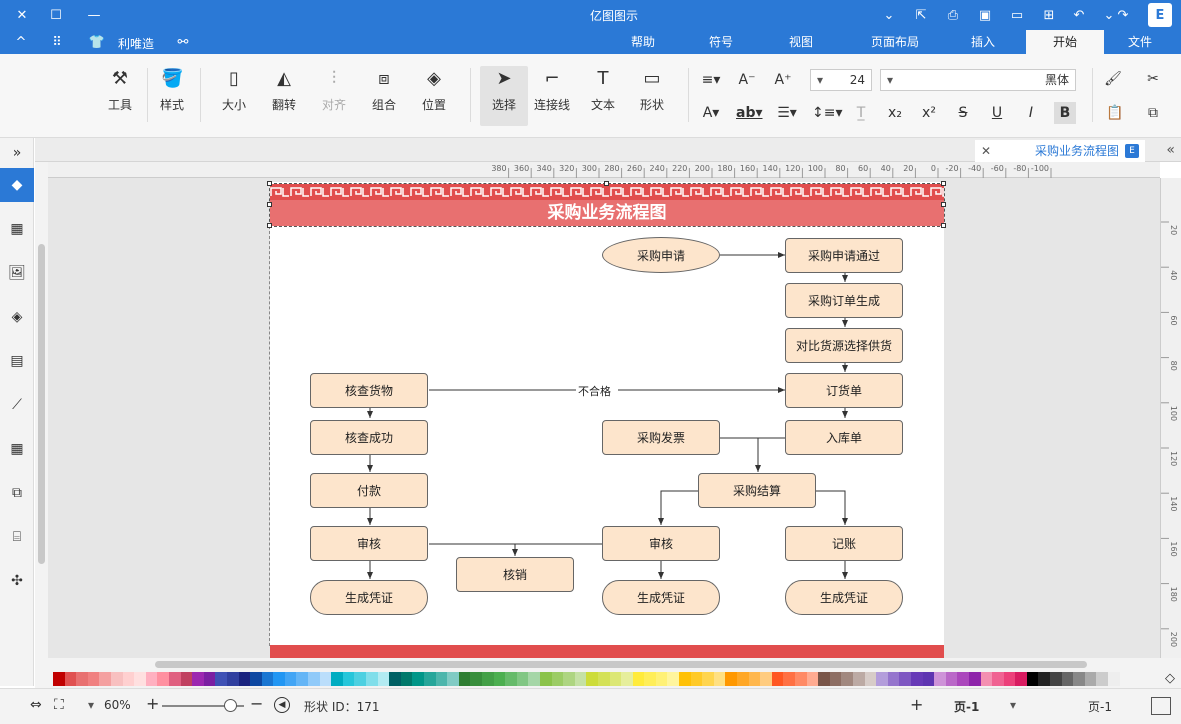  I want to click on text-direction-icon: T̲, so click(861, 113).